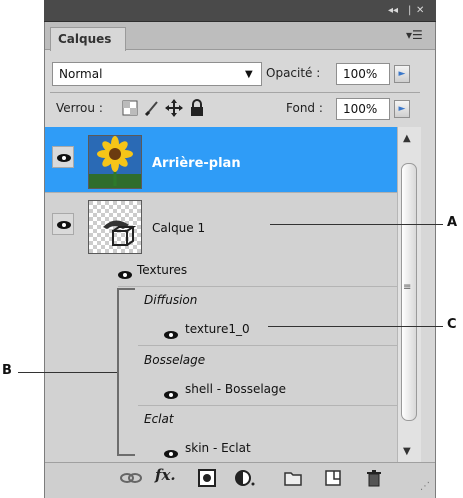 The width and height of the screenshot is (463, 498). Describe the element at coordinates (420, 10) in the screenshot. I see `close-icon: ✕` at that location.